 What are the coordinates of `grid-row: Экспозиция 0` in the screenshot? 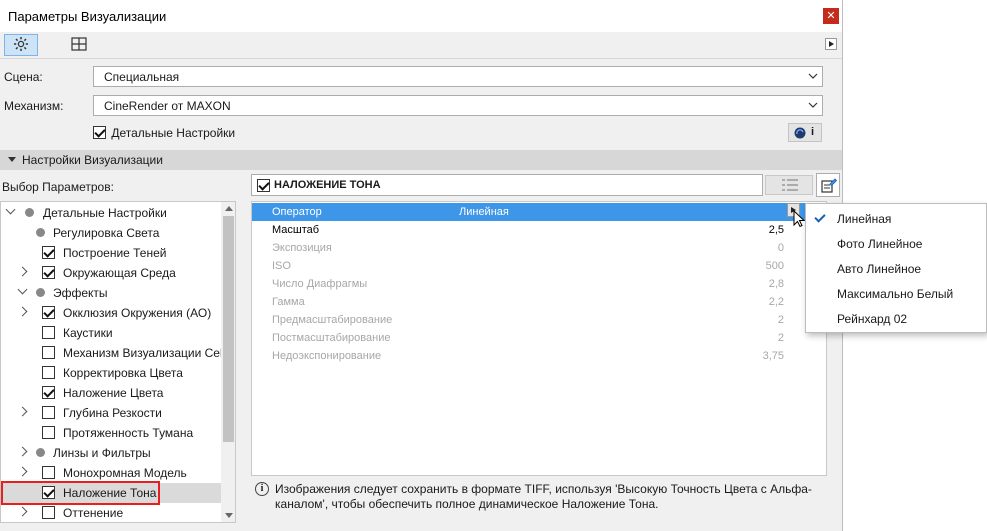 It's located at (539, 248).